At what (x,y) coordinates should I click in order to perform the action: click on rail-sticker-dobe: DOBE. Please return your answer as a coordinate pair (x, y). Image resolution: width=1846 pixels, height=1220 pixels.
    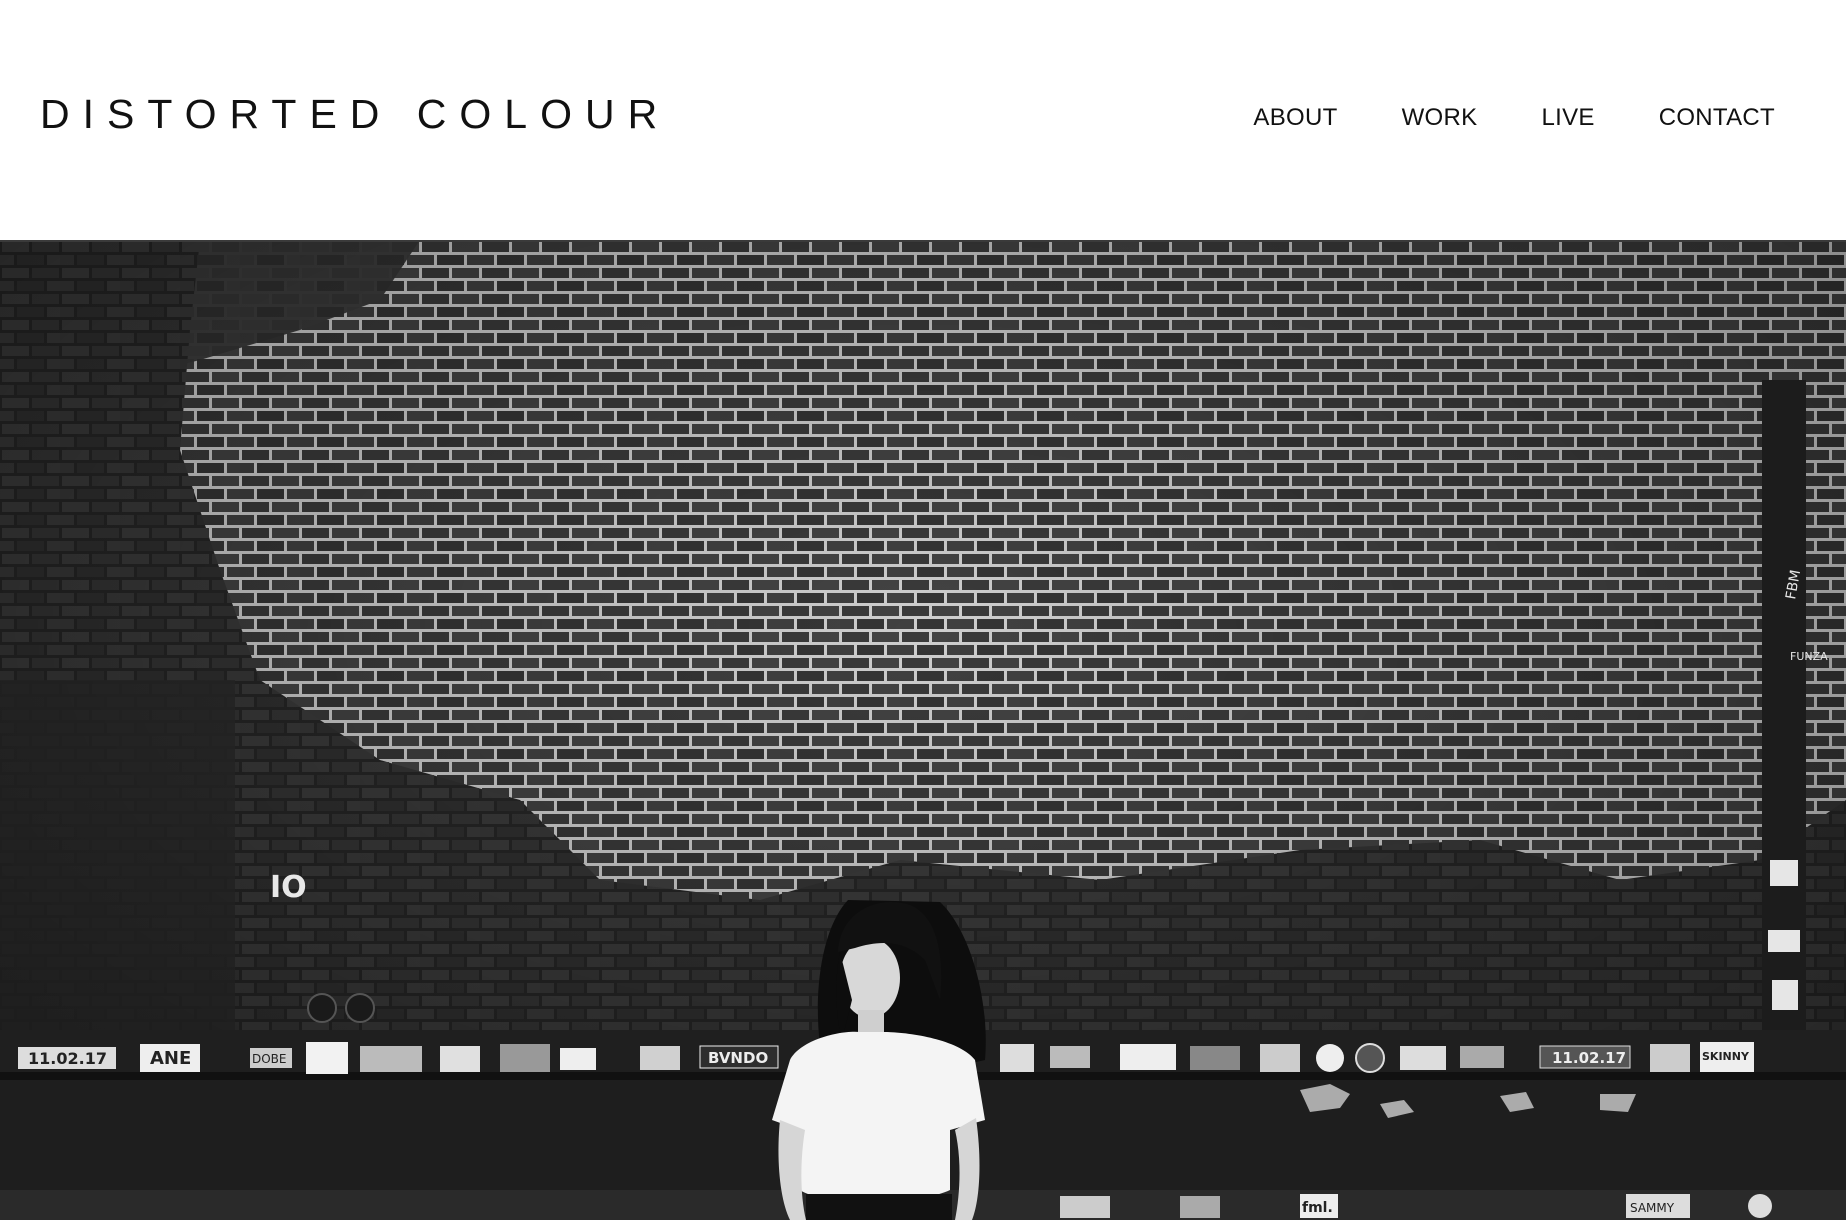
    Looking at the image, I should click on (269, 1059).